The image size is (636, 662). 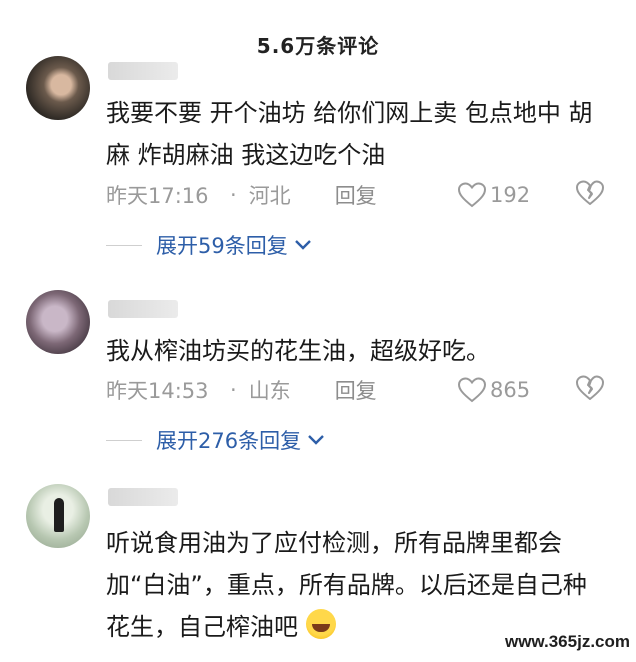 What do you see at coordinates (157, 391) in the screenshot?
I see `comment-time: 昨天14:53` at bounding box center [157, 391].